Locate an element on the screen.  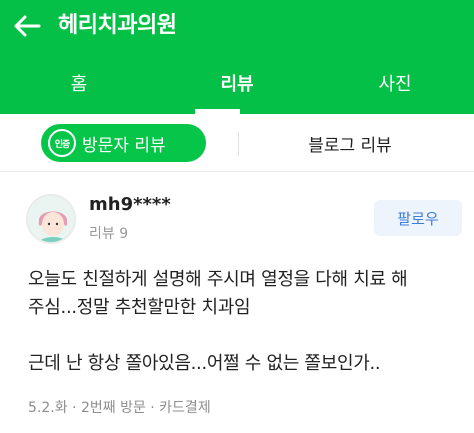
verified-badge: 인증 is located at coordinates (62, 143).